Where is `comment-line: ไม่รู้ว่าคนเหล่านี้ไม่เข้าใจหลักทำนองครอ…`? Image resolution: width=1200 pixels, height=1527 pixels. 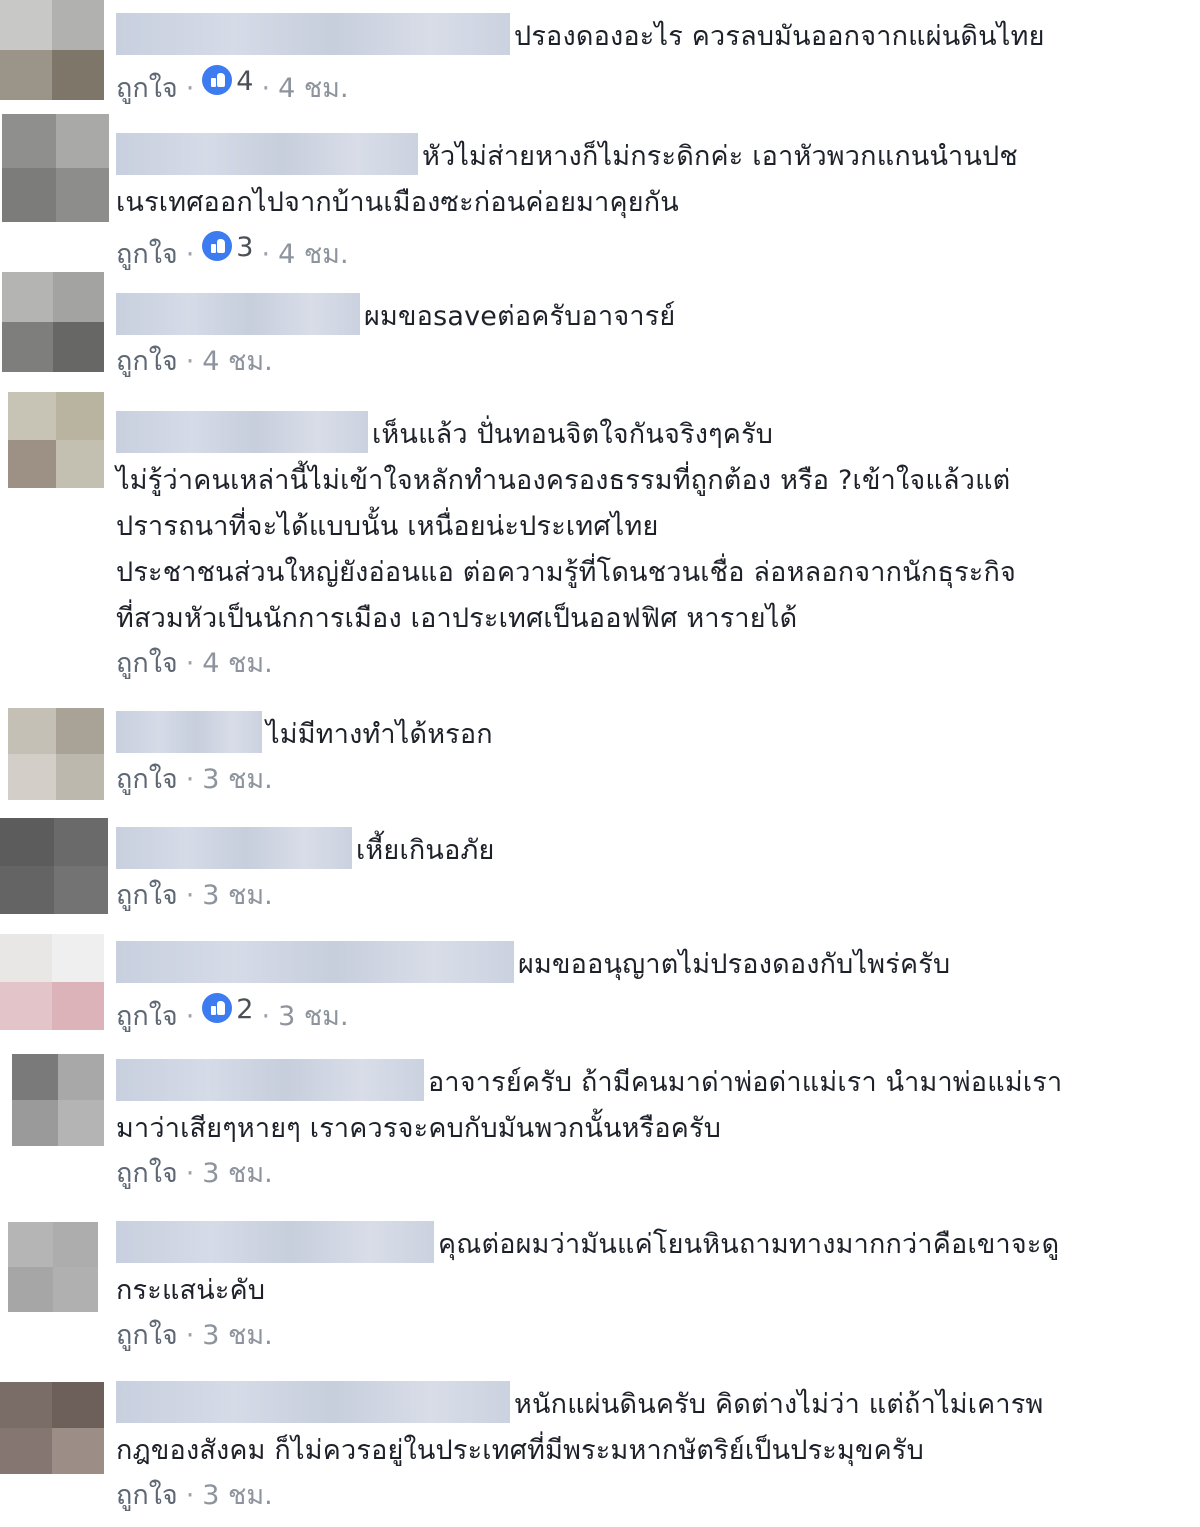
comment-line: ไม่รู้ว่าคนเหล่านี้ไม่เข้าใจหลักทำนองครอ… is located at coordinates (563, 480).